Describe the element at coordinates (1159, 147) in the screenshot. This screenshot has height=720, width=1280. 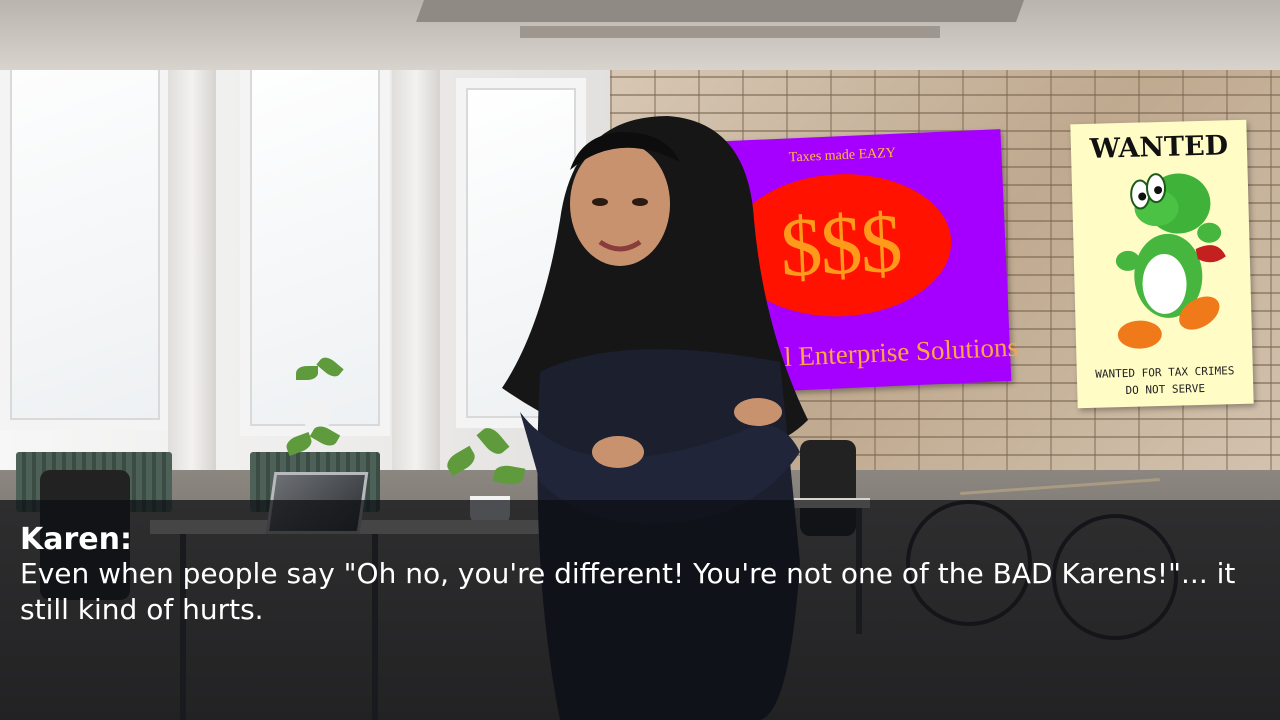
I see `wanted-title: WANTED` at that location.